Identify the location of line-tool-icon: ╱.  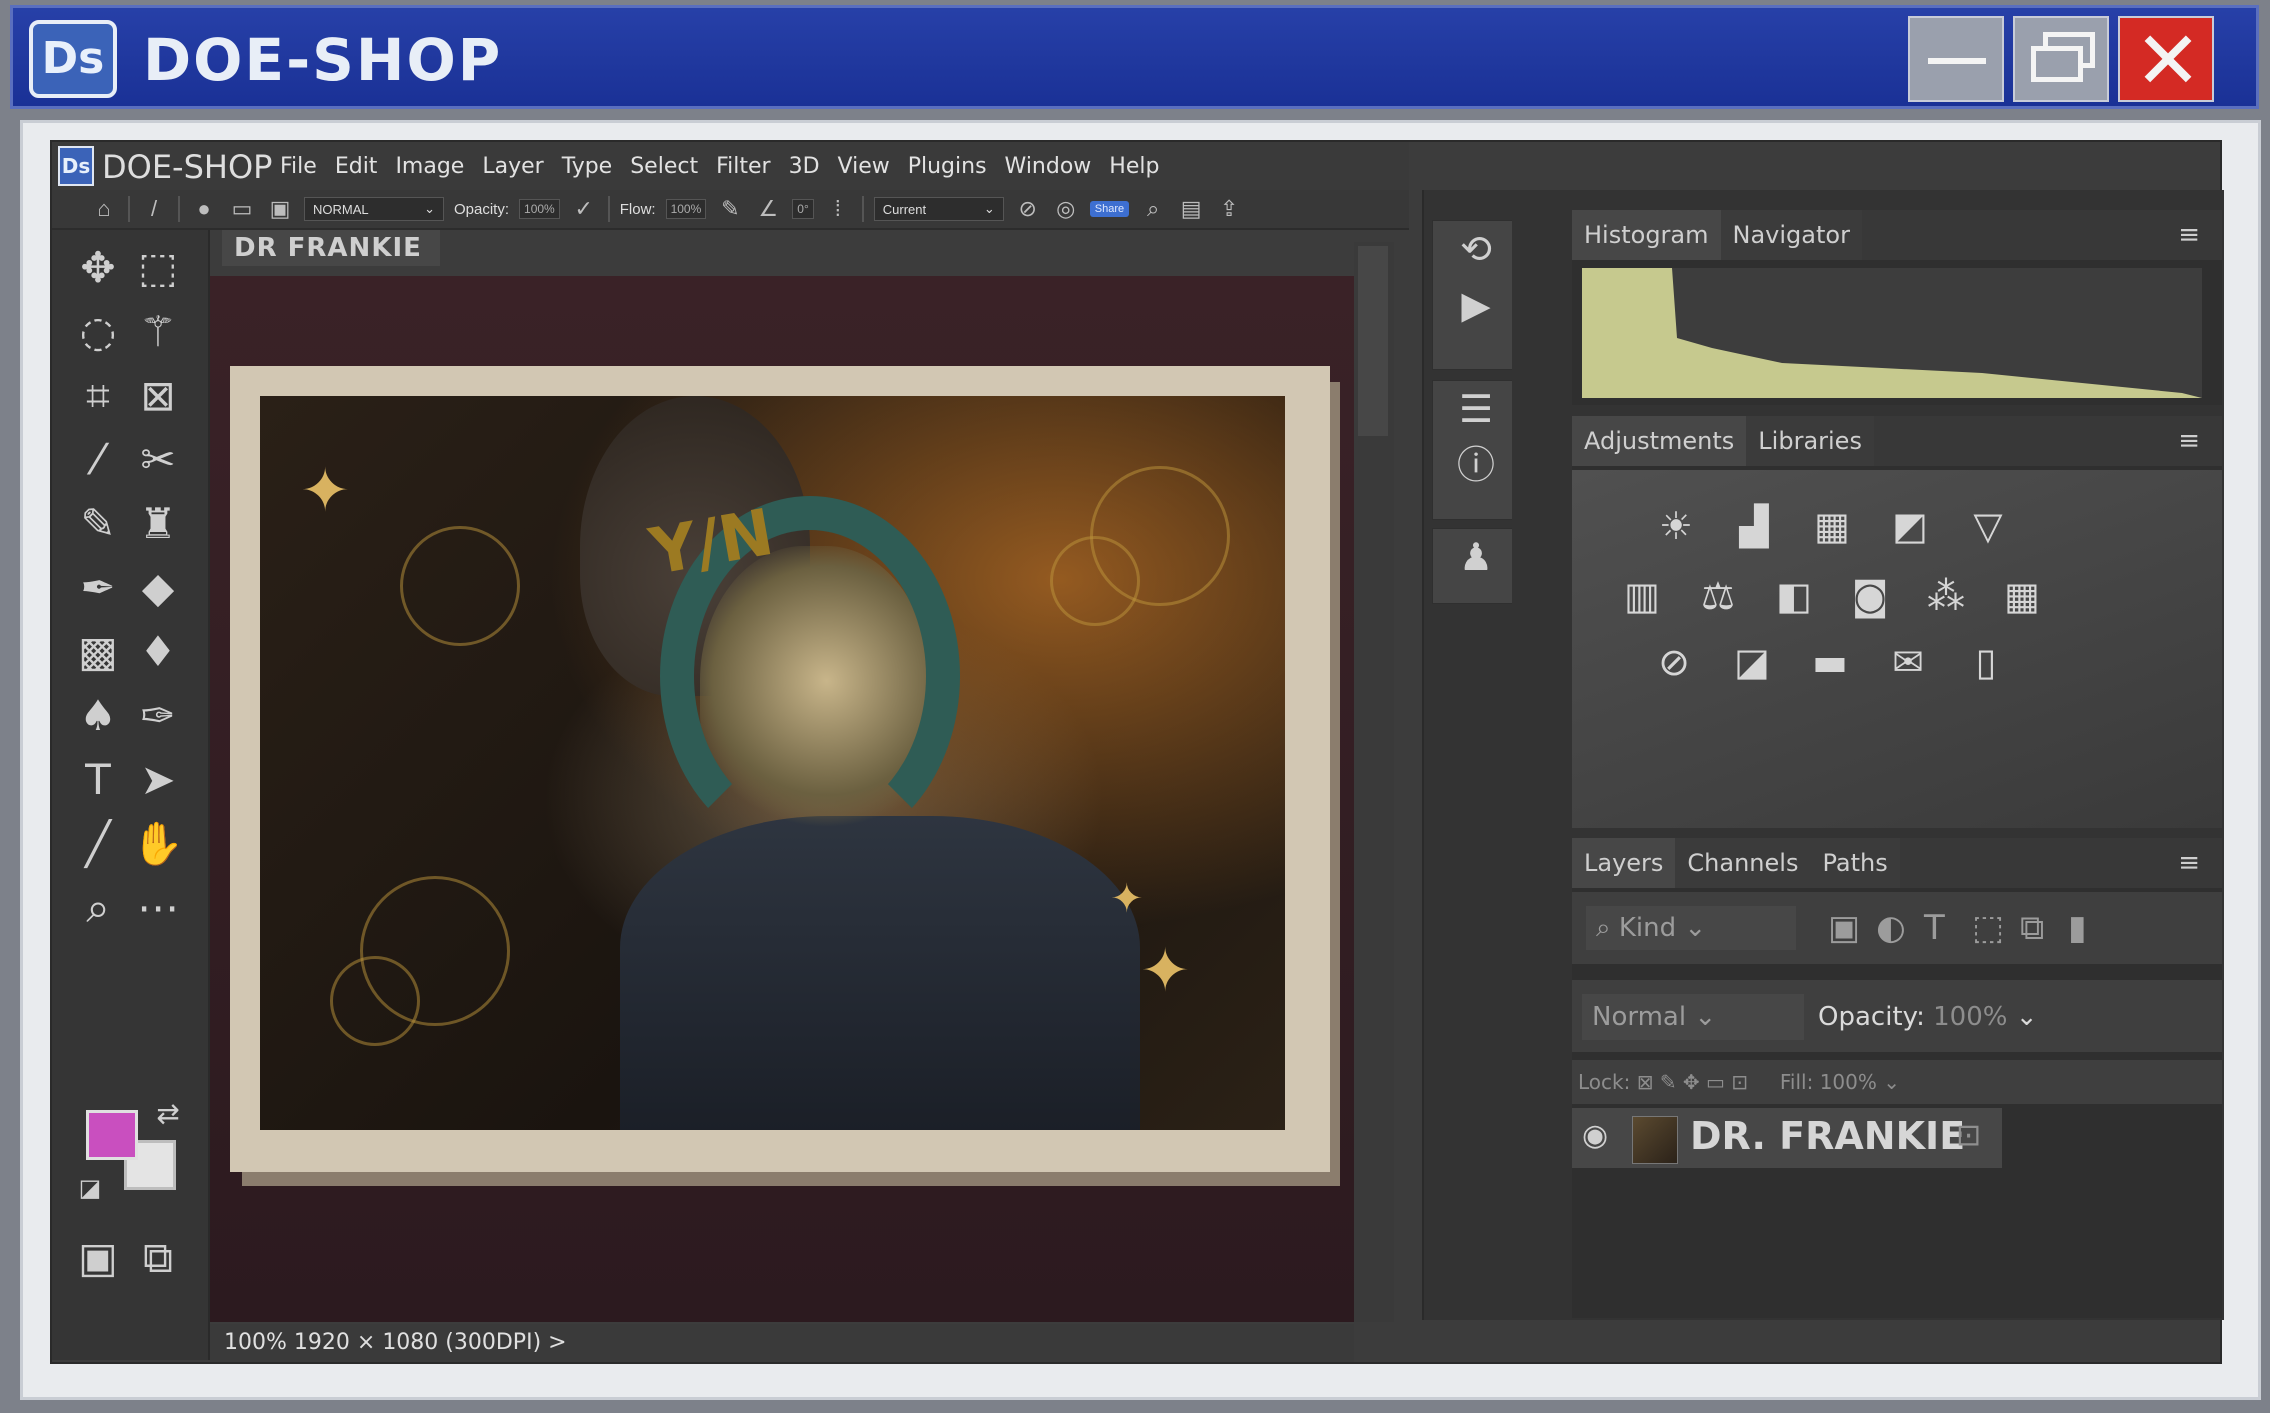
(98, 844).